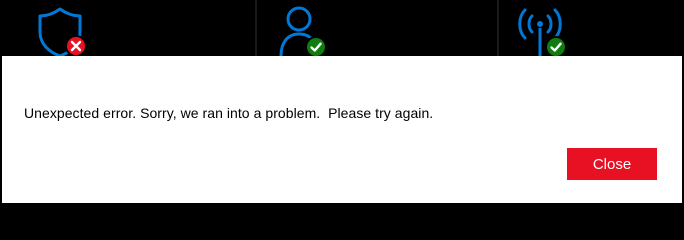 The width and height of the screenshot is (684, 240). I want to click on wireless-icon, so click(542, 33).